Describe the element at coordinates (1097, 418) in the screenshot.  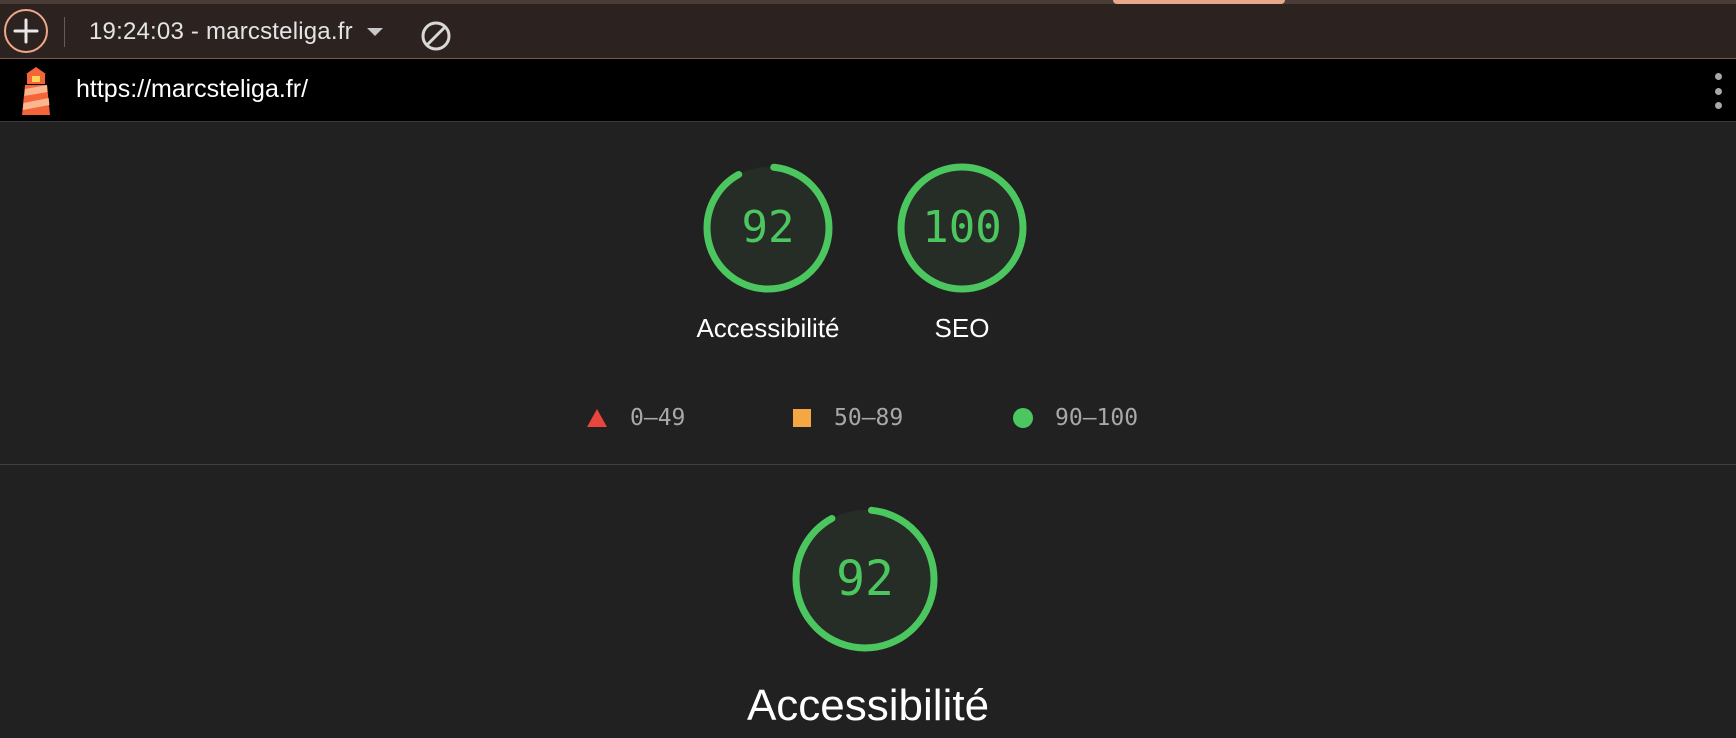
I see `legend-range: 90–100` at that location.